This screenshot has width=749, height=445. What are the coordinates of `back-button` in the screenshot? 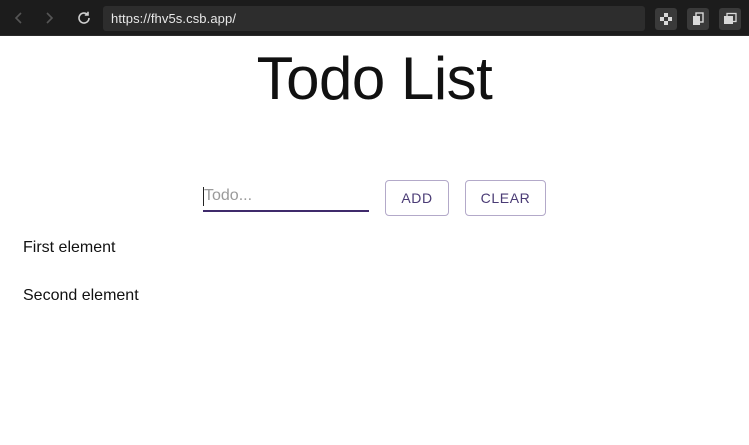 It's located at (19, 18).